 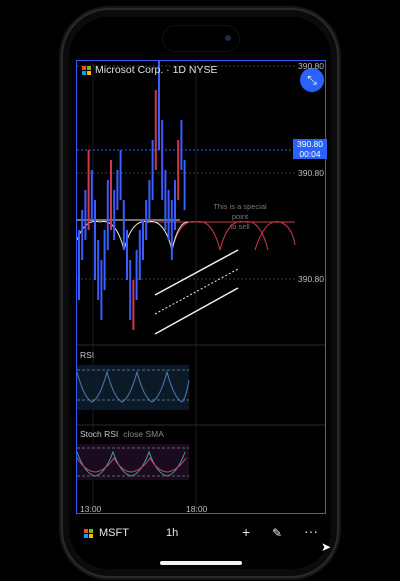 I want to click on collapse-icon: ⤡, so click(x=312, y=79).